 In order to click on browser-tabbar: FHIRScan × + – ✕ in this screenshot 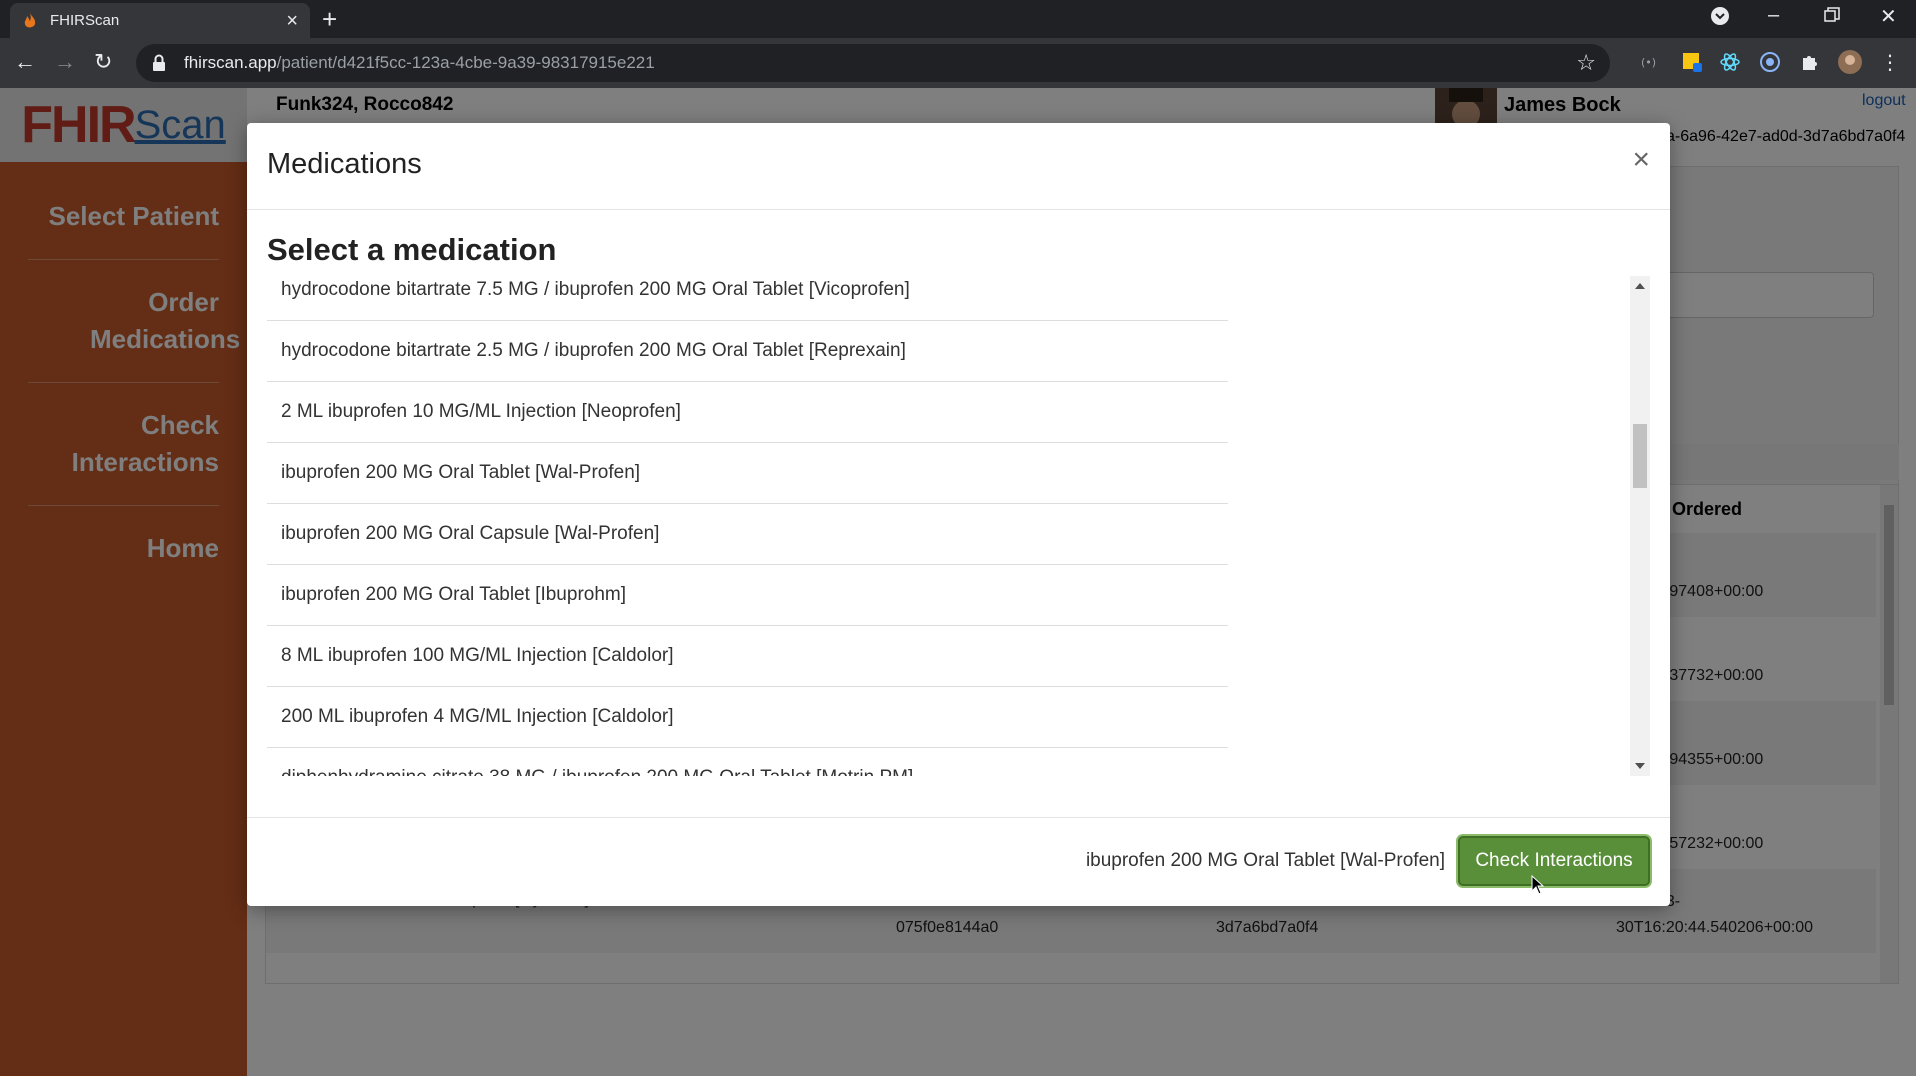, I will do `click(958, 19)`.